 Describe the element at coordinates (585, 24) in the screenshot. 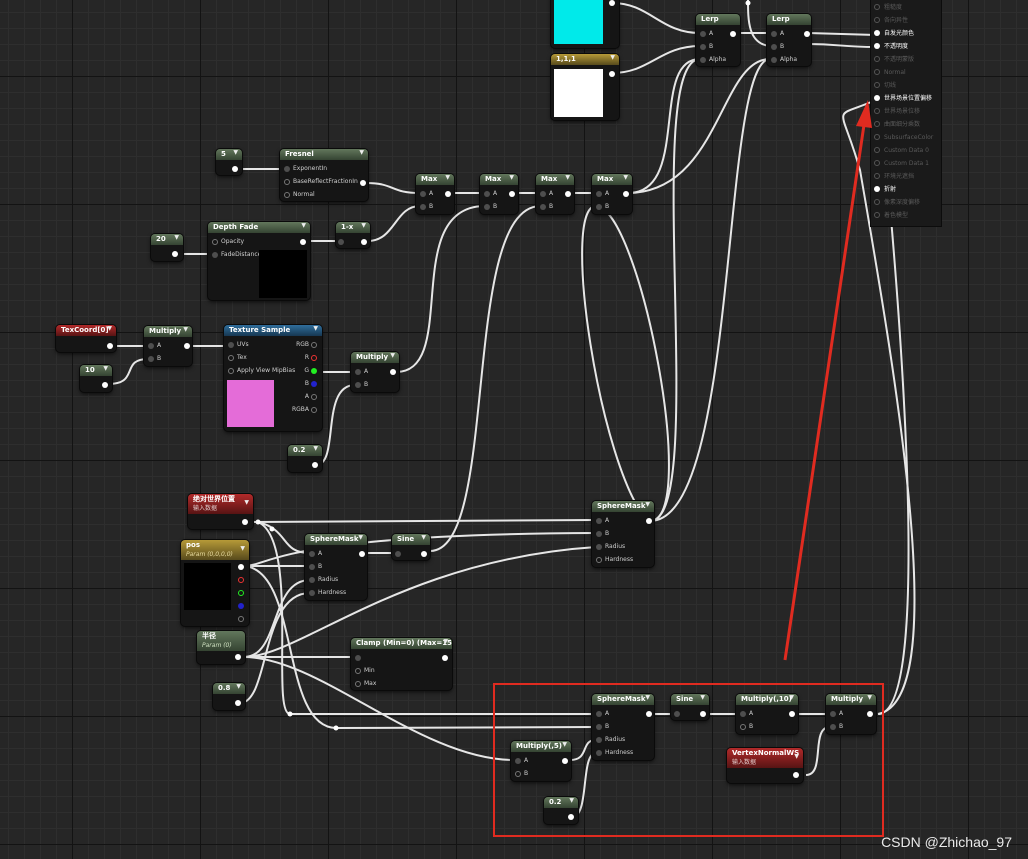

I see `color-node-cyan` at that location.